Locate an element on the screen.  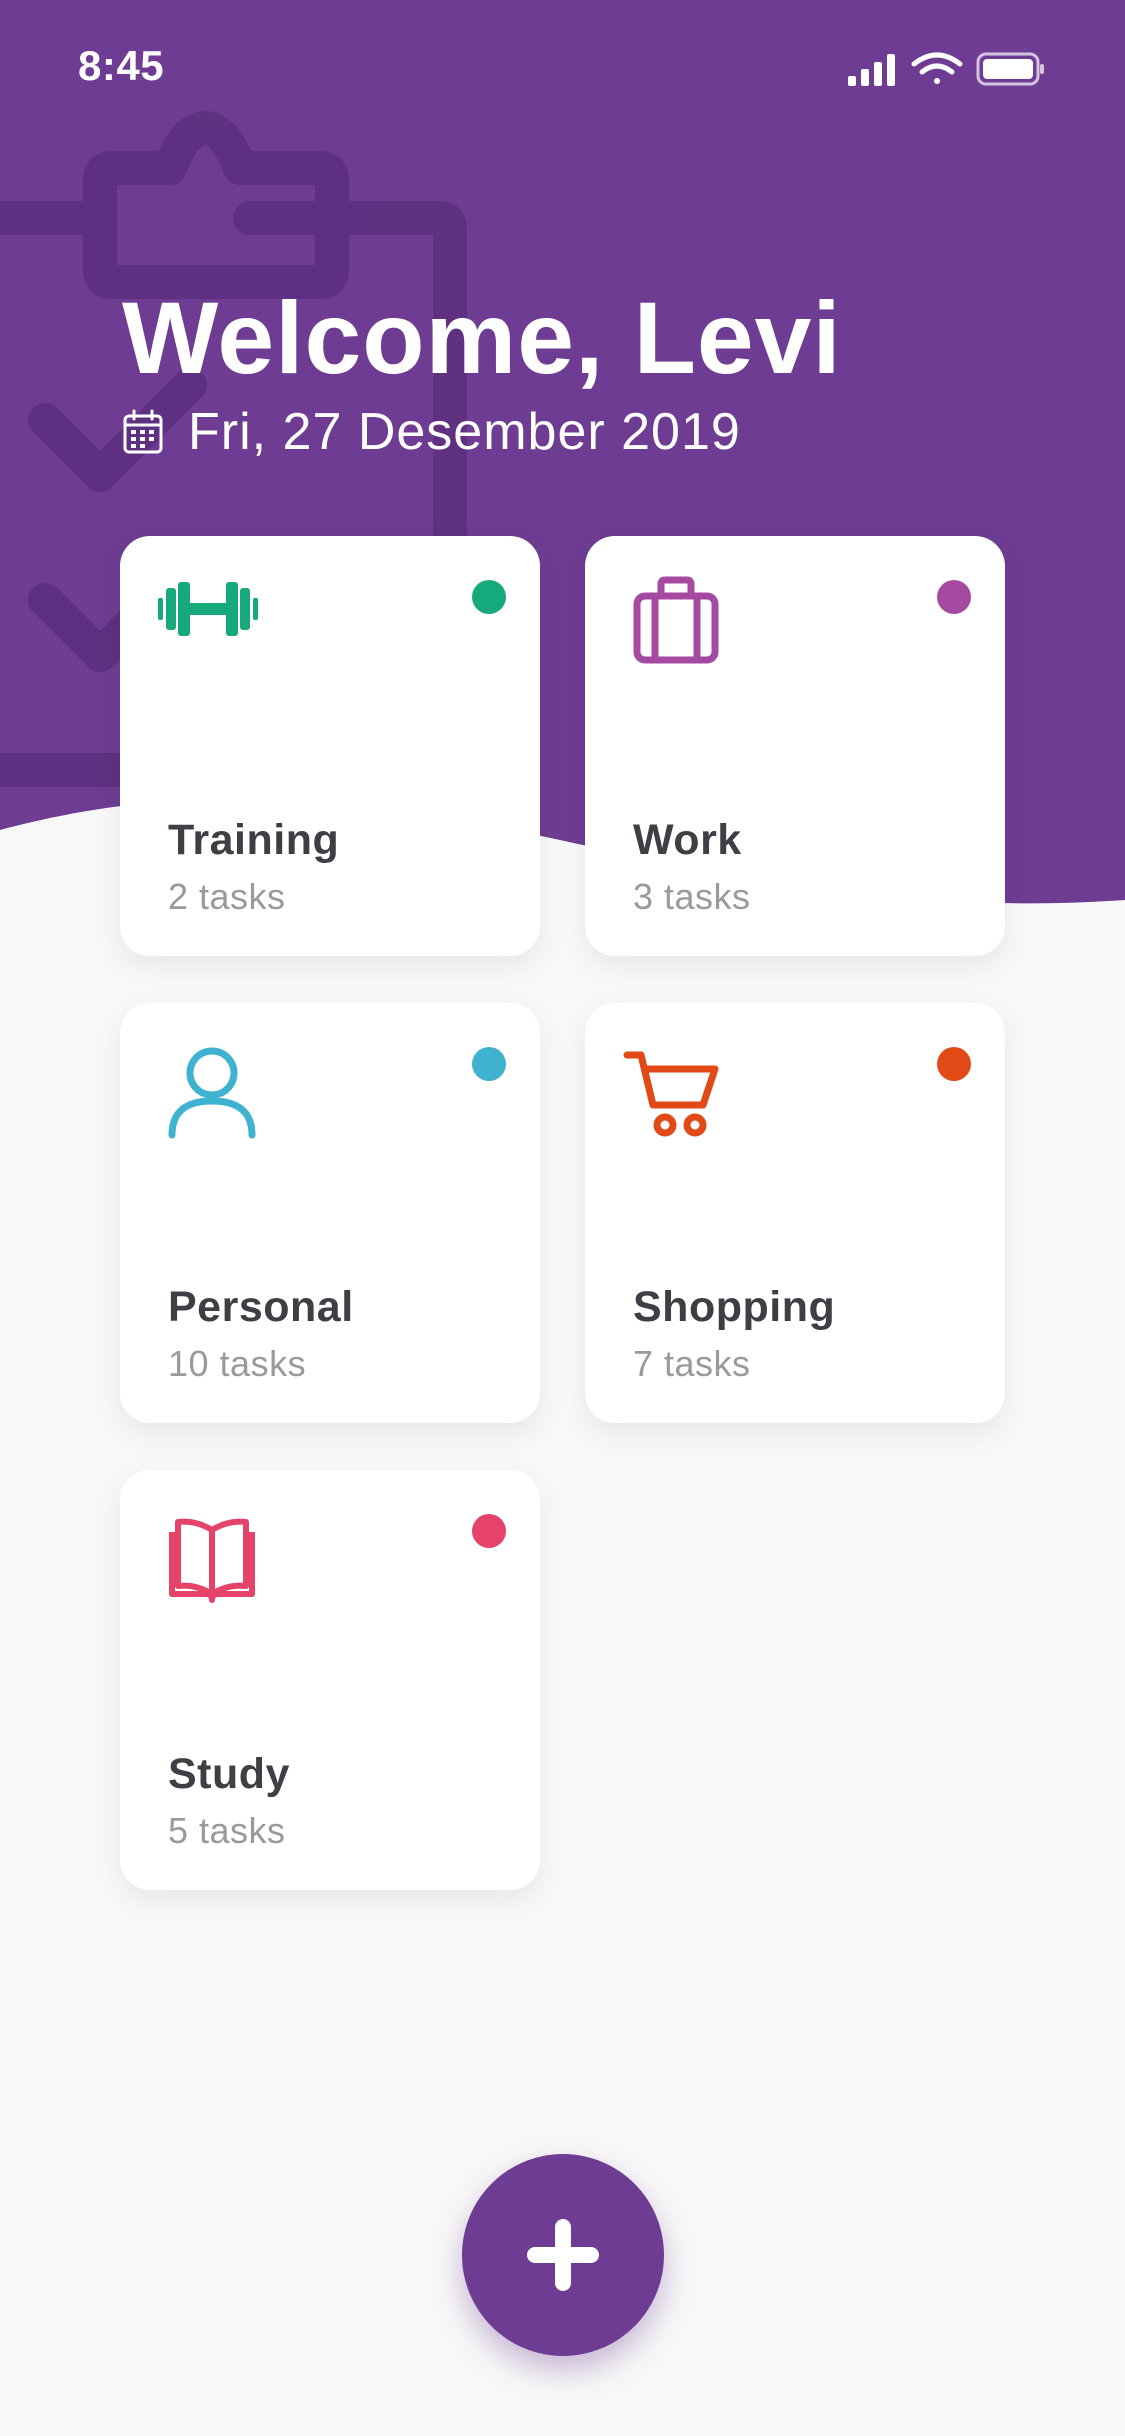
task-count: 5 tasks is located at coordinates (227, 1830).